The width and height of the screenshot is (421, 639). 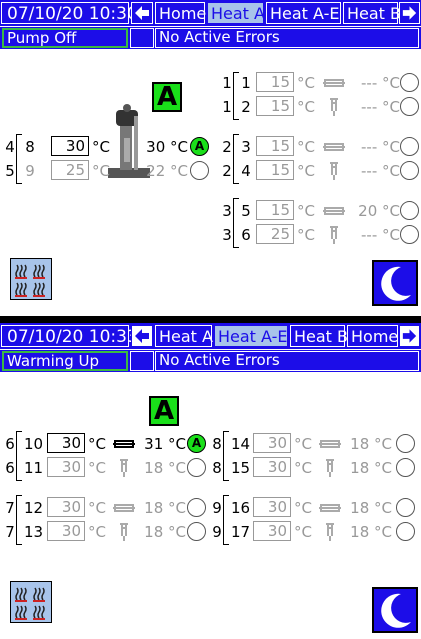 What do you see at coordinates (241, 444) in the screenshot?
I see `zone-id: 14` at bounding box center [241, 444].